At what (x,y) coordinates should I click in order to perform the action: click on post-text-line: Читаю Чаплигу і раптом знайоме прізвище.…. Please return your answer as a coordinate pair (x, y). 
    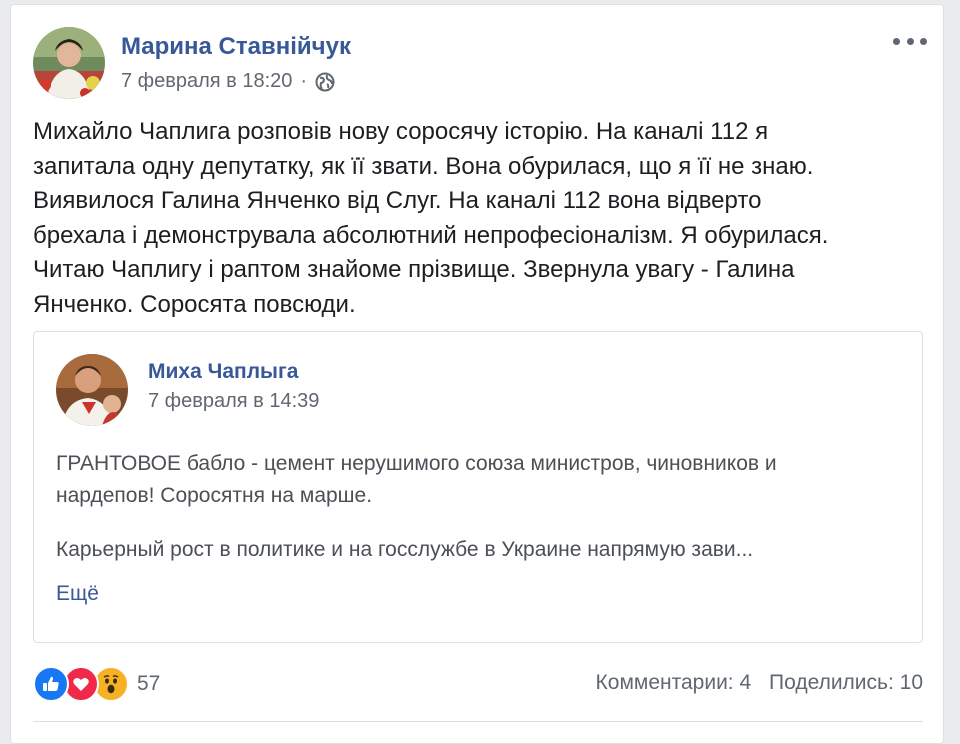
    Looking at the image, I should click on (414, 269).